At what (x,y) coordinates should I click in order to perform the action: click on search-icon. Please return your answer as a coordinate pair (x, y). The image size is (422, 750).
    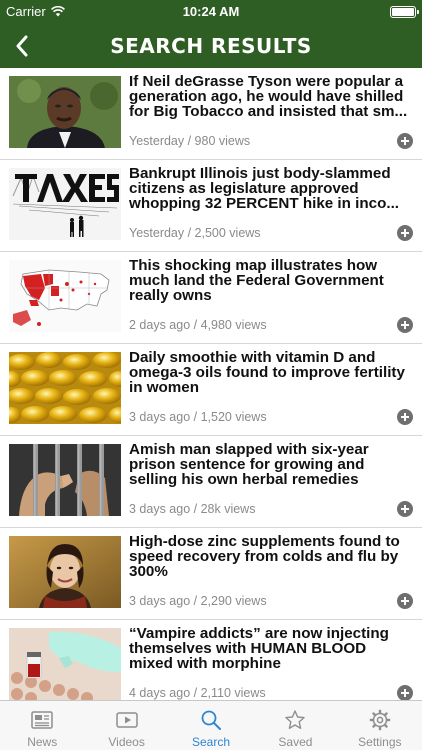
    Looking at the image, I should click on (211, 720).